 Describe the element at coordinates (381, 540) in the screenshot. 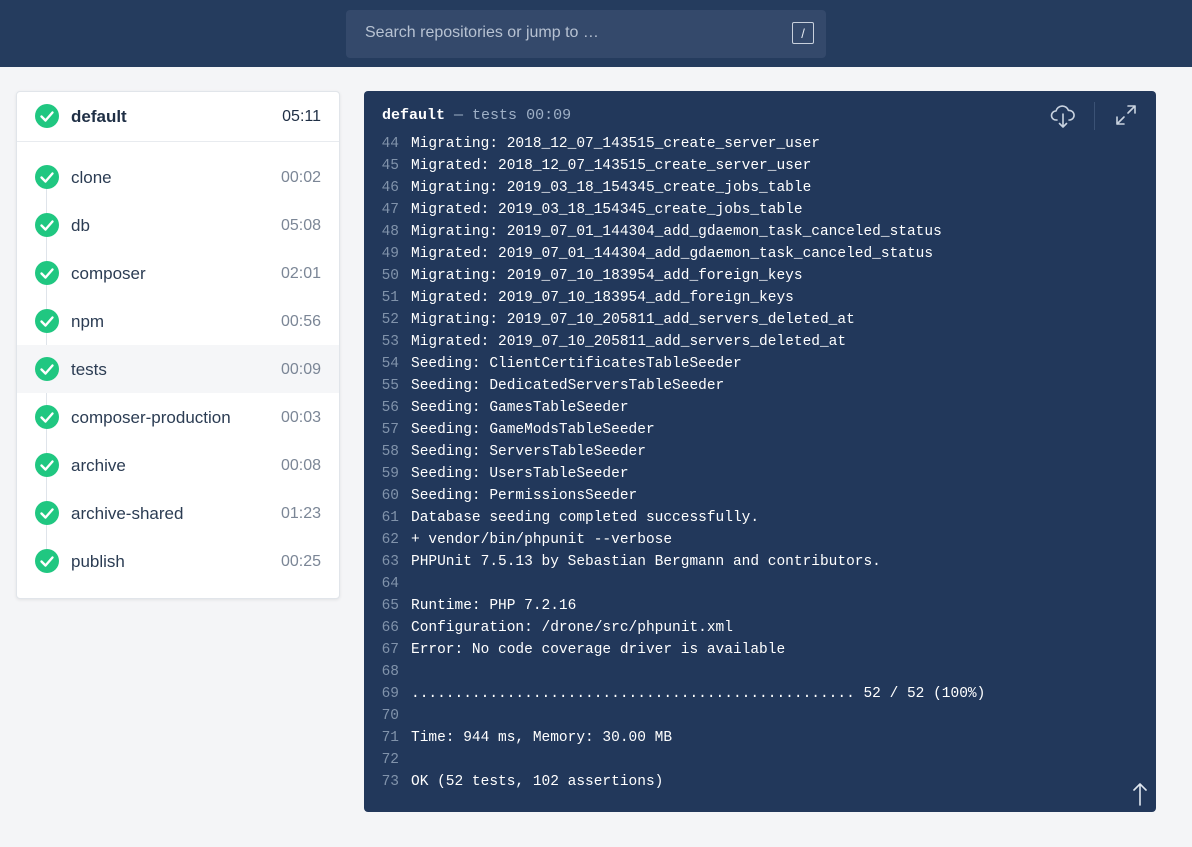

I see `line-number: 62` at that location.